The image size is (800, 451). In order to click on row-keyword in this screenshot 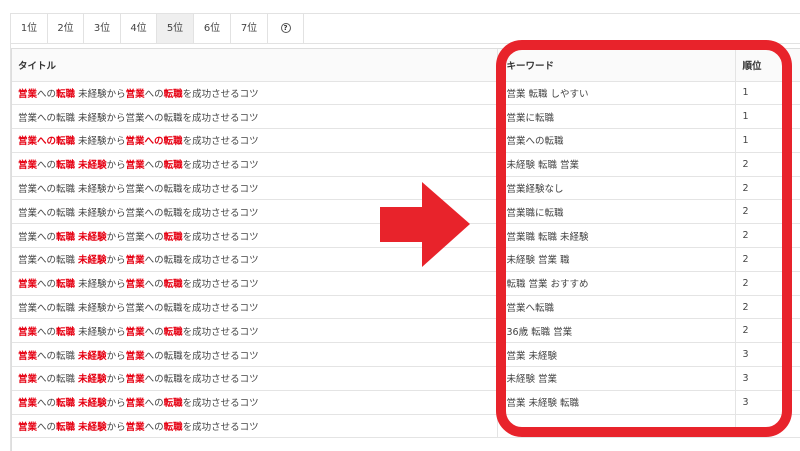, I will do `click(615, 426)`.